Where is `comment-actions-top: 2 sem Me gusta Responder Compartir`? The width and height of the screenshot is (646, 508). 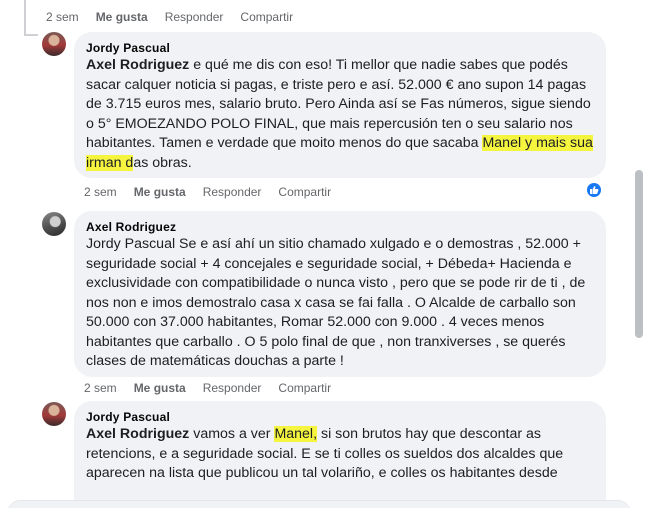
comment-actions-top: 2 sem Me gusta Responder Compartir is located at coordinates (178, 17).